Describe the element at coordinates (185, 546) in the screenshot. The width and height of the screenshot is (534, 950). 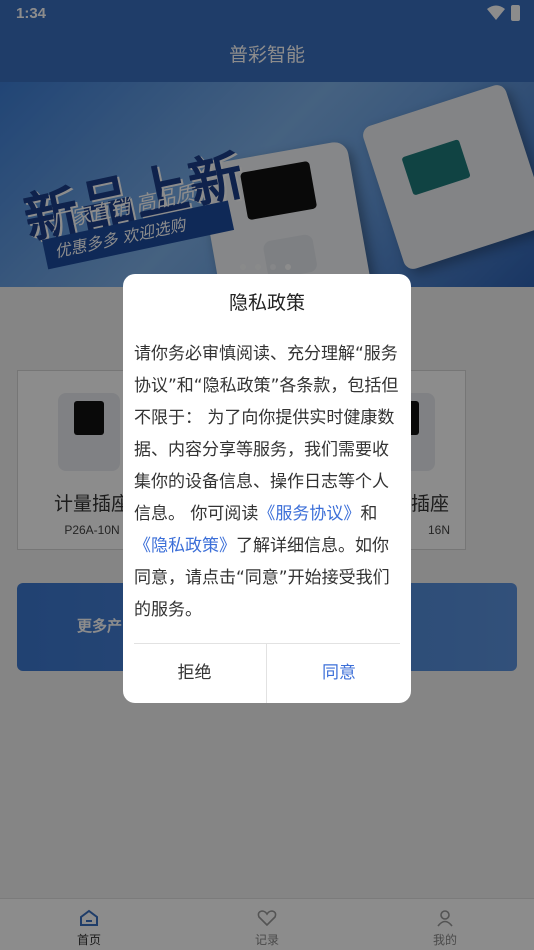
I see `privacy-policy-link: 《隐私政策》` at that location.